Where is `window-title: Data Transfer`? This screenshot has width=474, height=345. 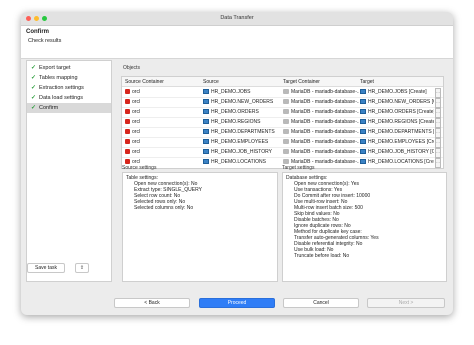
window-title: Data Transfer is located at coordinates (237, 18).